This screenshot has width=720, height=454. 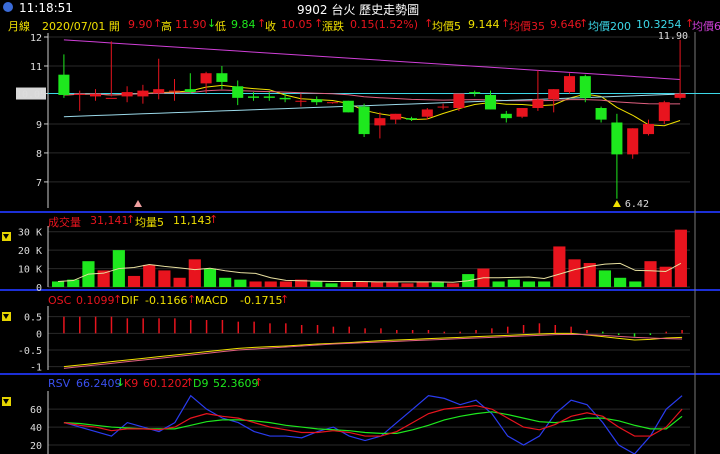 What do you see at coordinates (36, 410) in the screenshot?
I see `kd-tick-label: 60` at bounding box center [36, 410].